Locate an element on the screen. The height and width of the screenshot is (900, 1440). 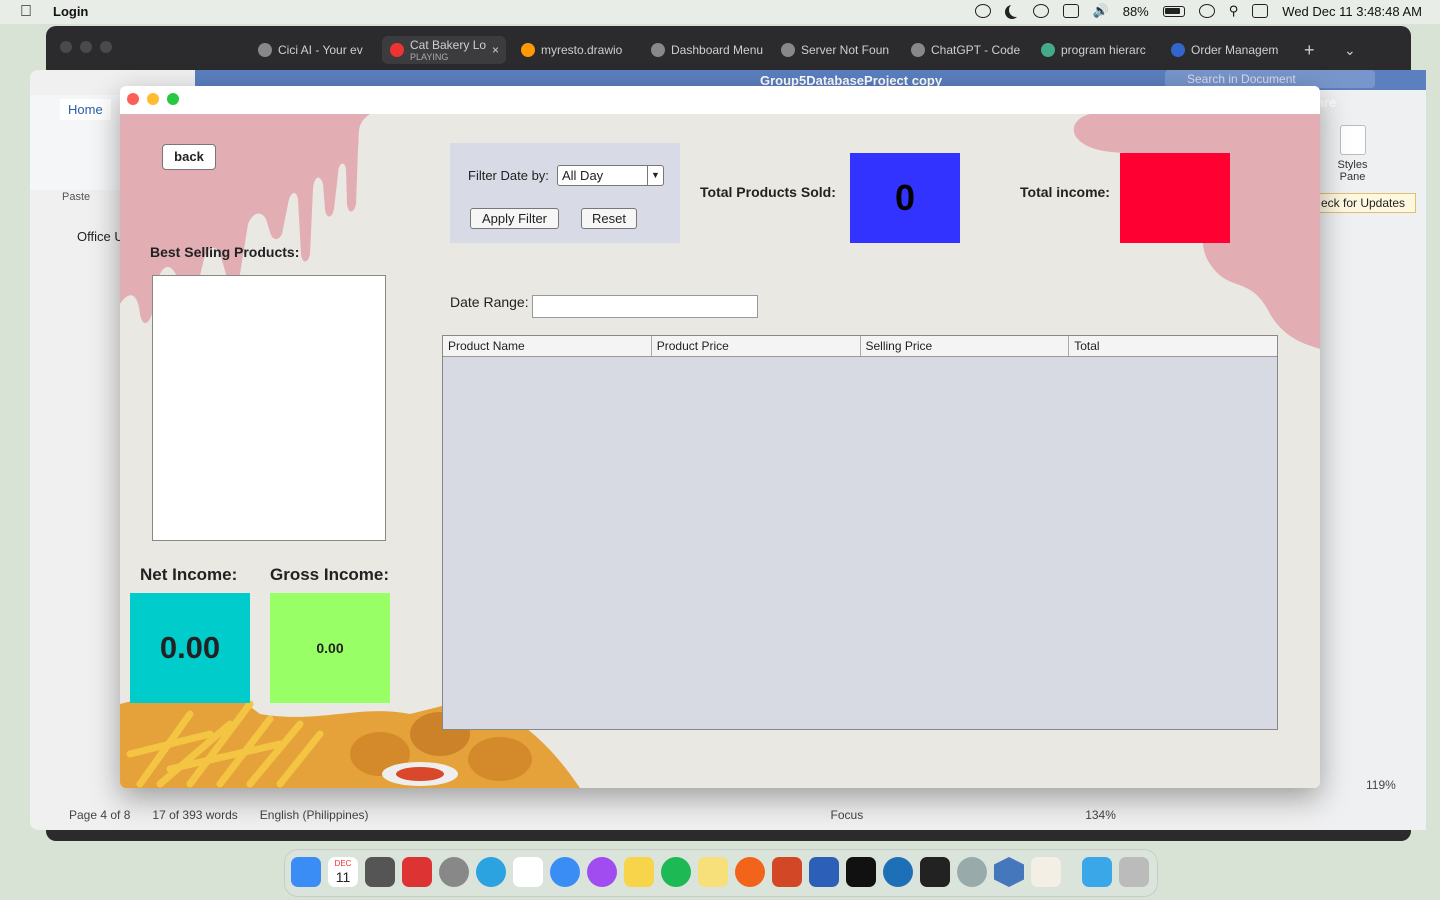
tab-cat-bakery: Cat Bakery Lo PLAYING × is located at coordinates (444, 50).